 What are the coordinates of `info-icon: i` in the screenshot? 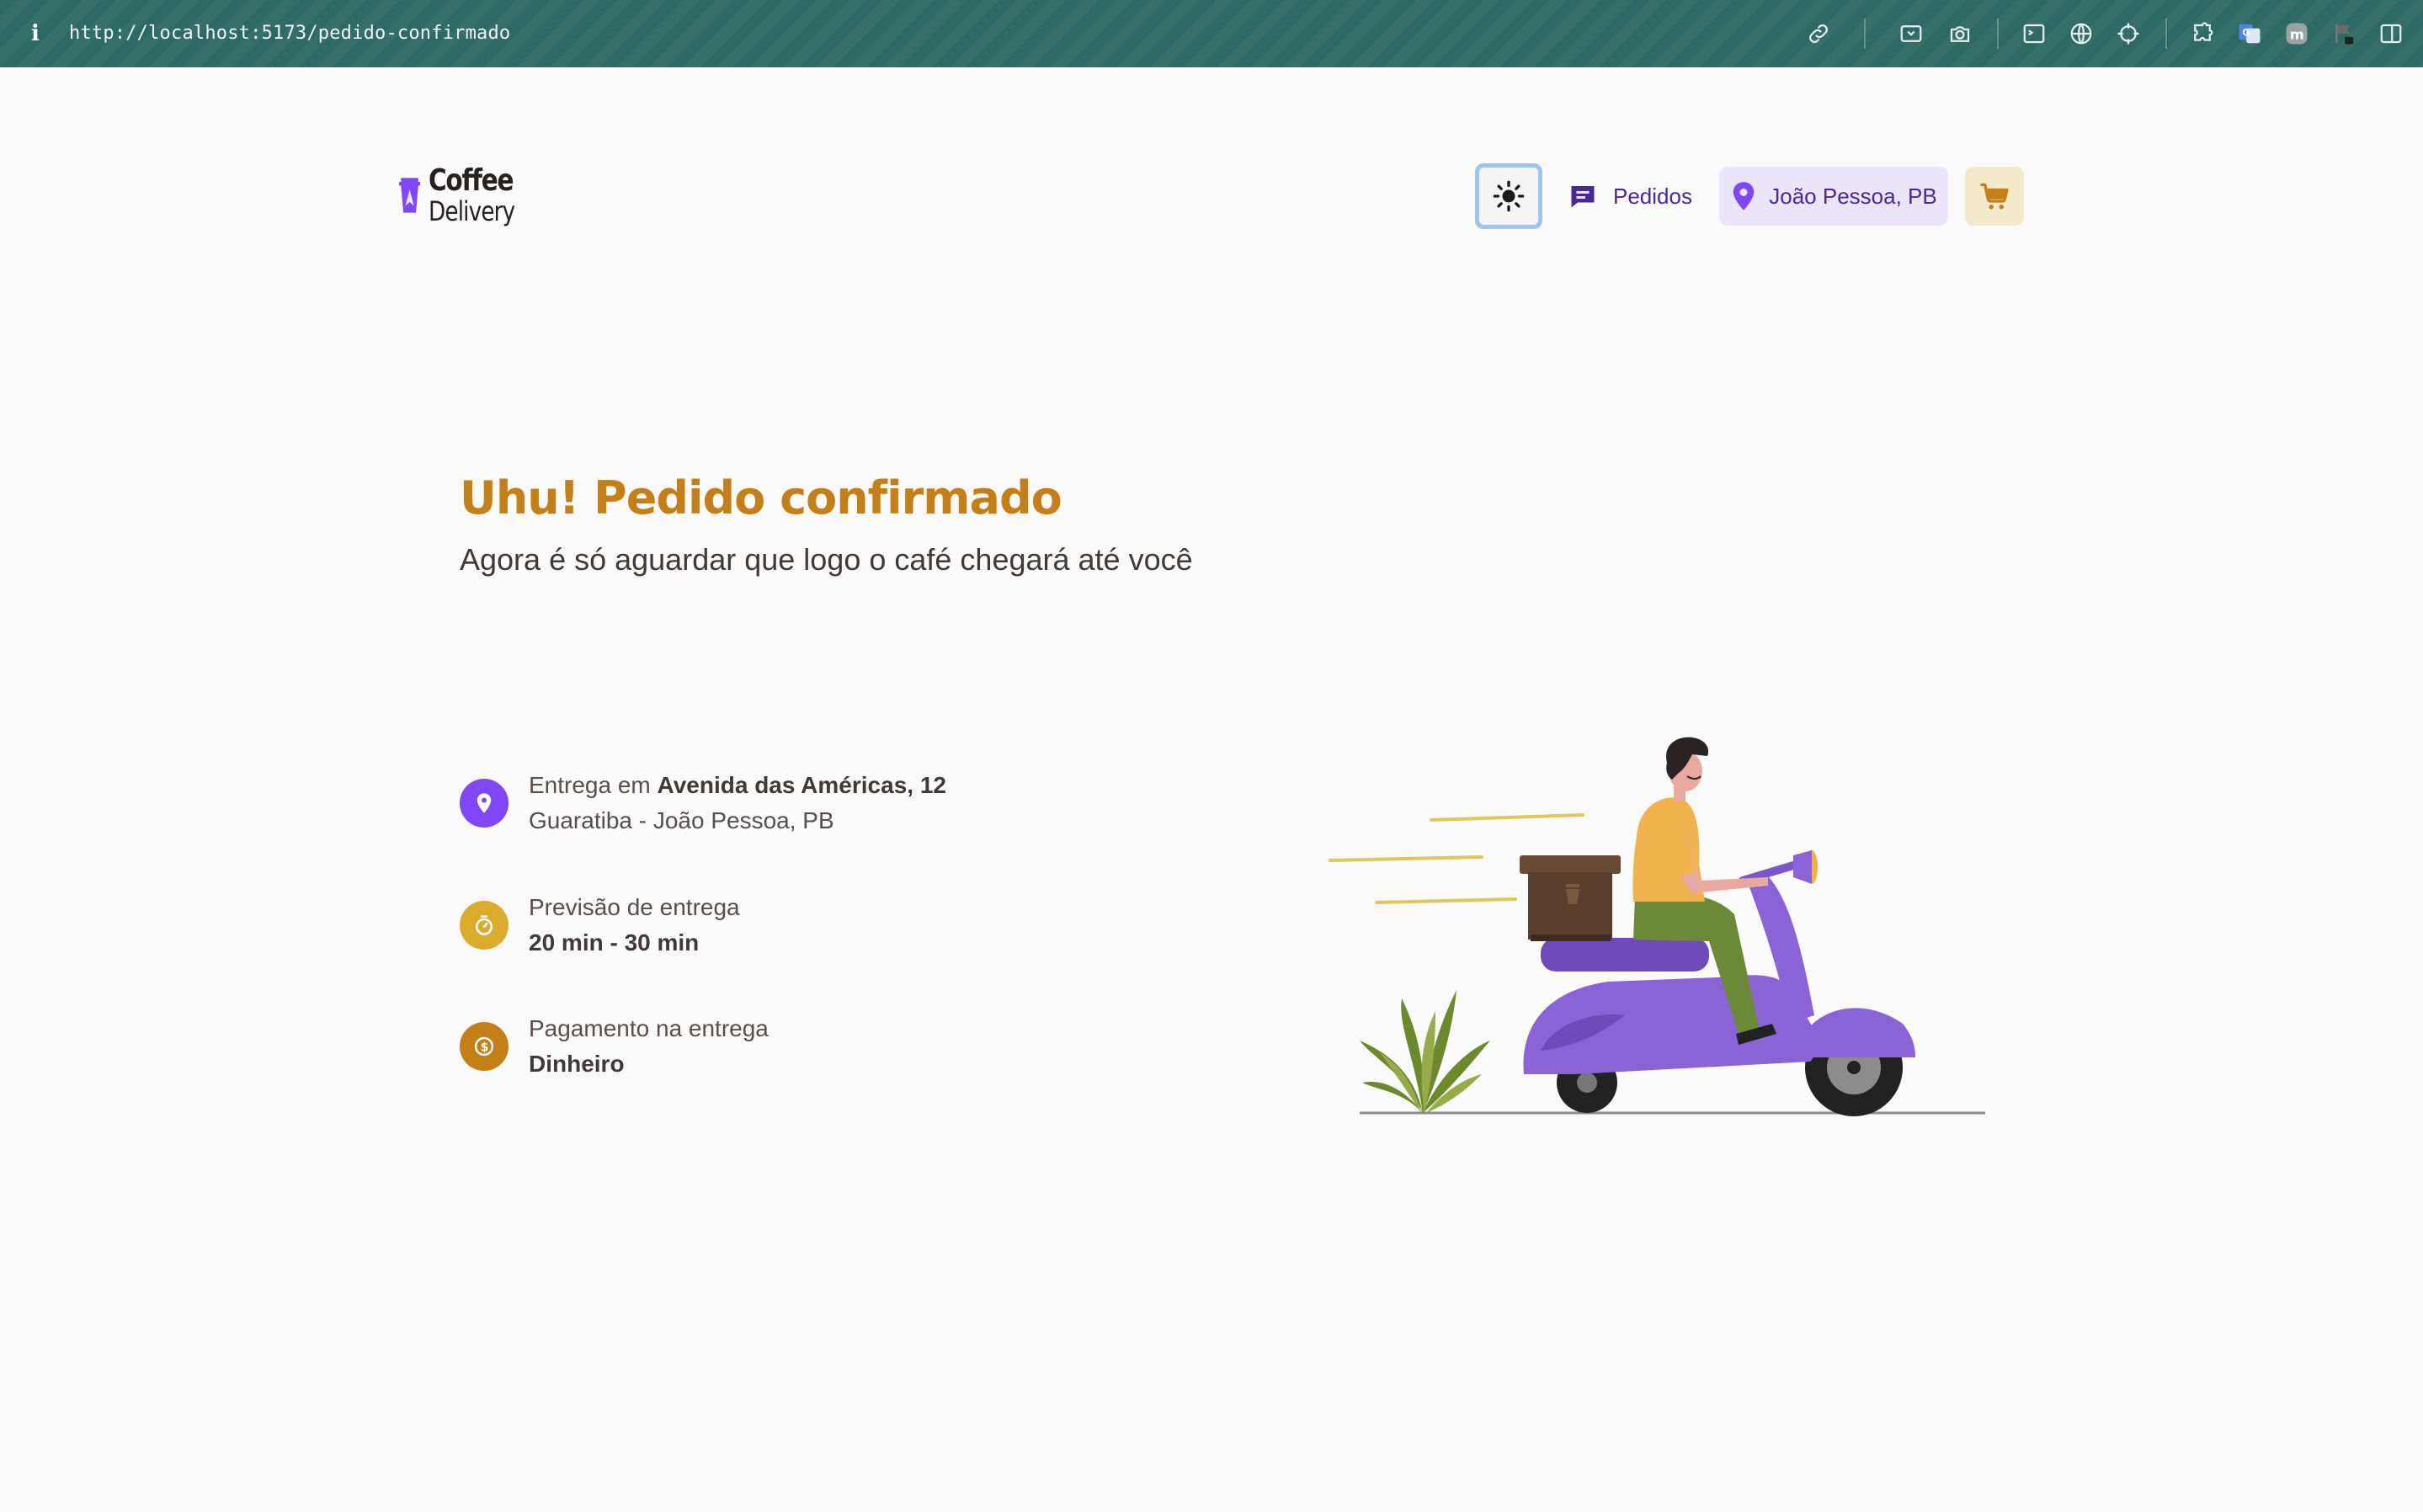 It's located at (35, 33).